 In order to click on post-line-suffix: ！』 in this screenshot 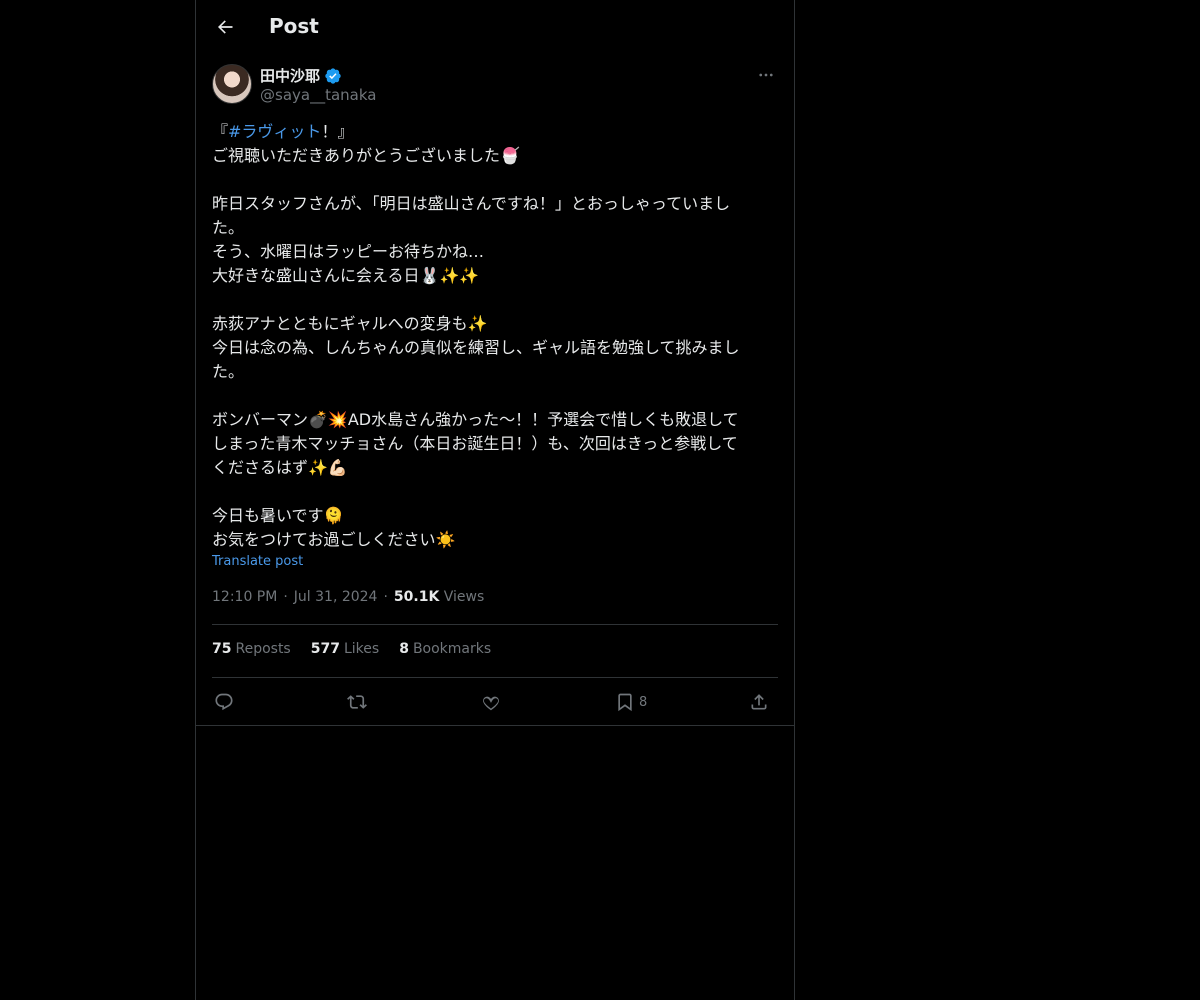, I will do `click(337, 131)`.